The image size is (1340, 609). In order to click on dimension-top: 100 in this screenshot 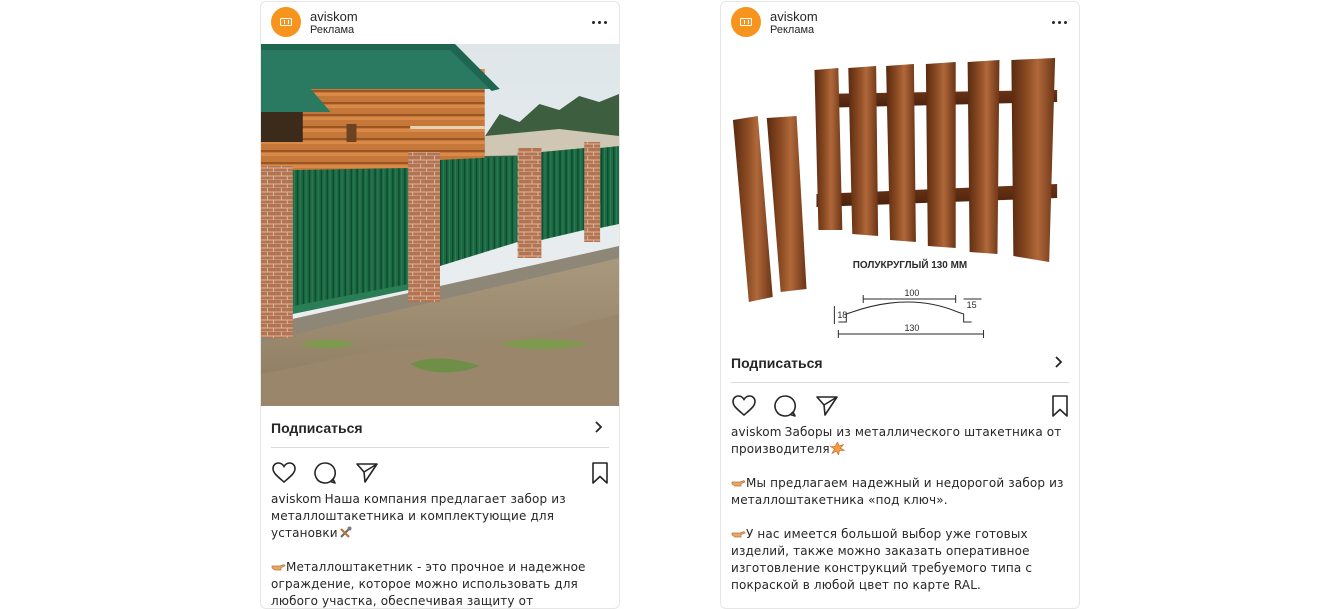, I will do `click(911, 293)`.